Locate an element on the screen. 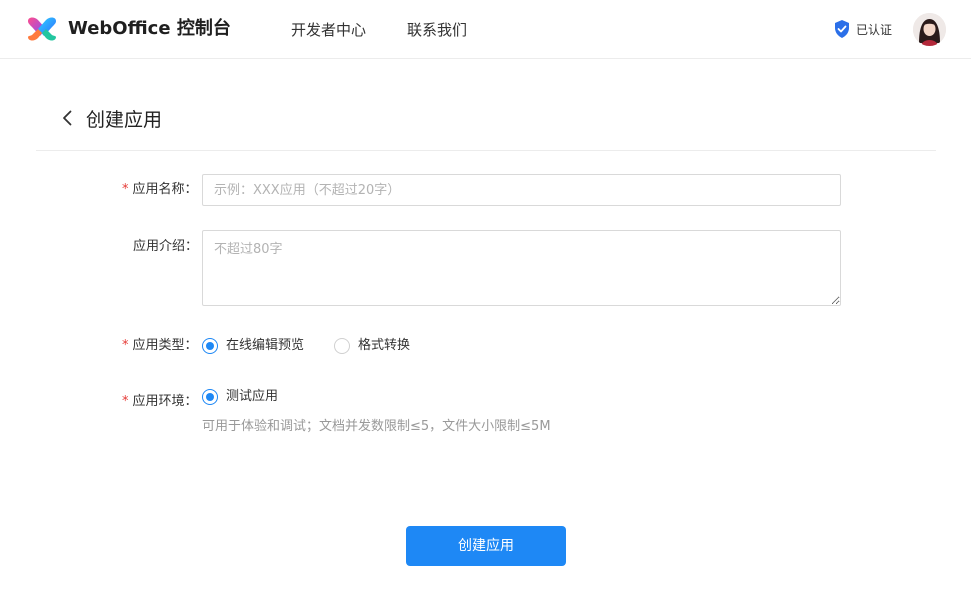 This screenshot has width=971, height=589. user-avatar is located at coordinates (929, 29).